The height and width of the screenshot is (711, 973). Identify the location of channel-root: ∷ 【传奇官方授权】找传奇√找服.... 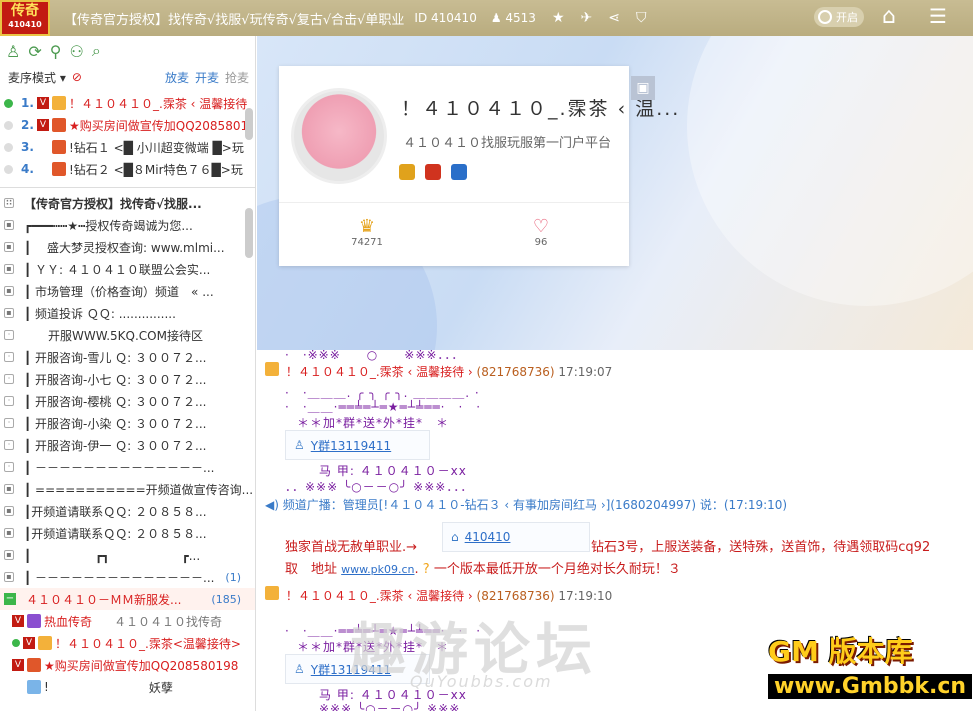
(127, 203).